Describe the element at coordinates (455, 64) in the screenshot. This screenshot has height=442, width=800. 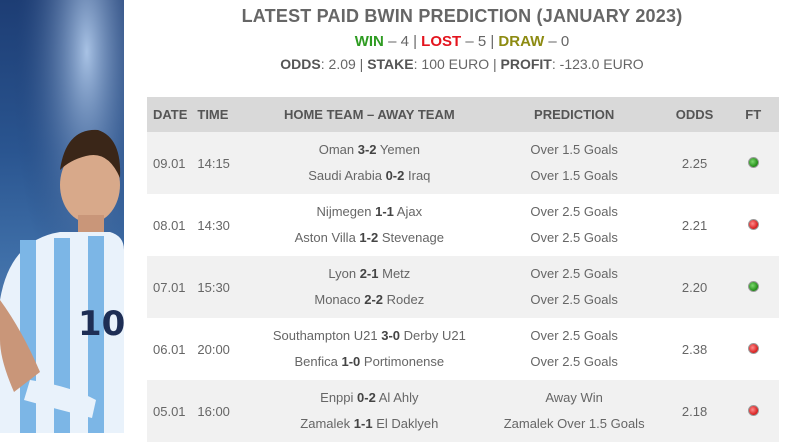
I see `stake-value: : 100 EURO |` at that location.